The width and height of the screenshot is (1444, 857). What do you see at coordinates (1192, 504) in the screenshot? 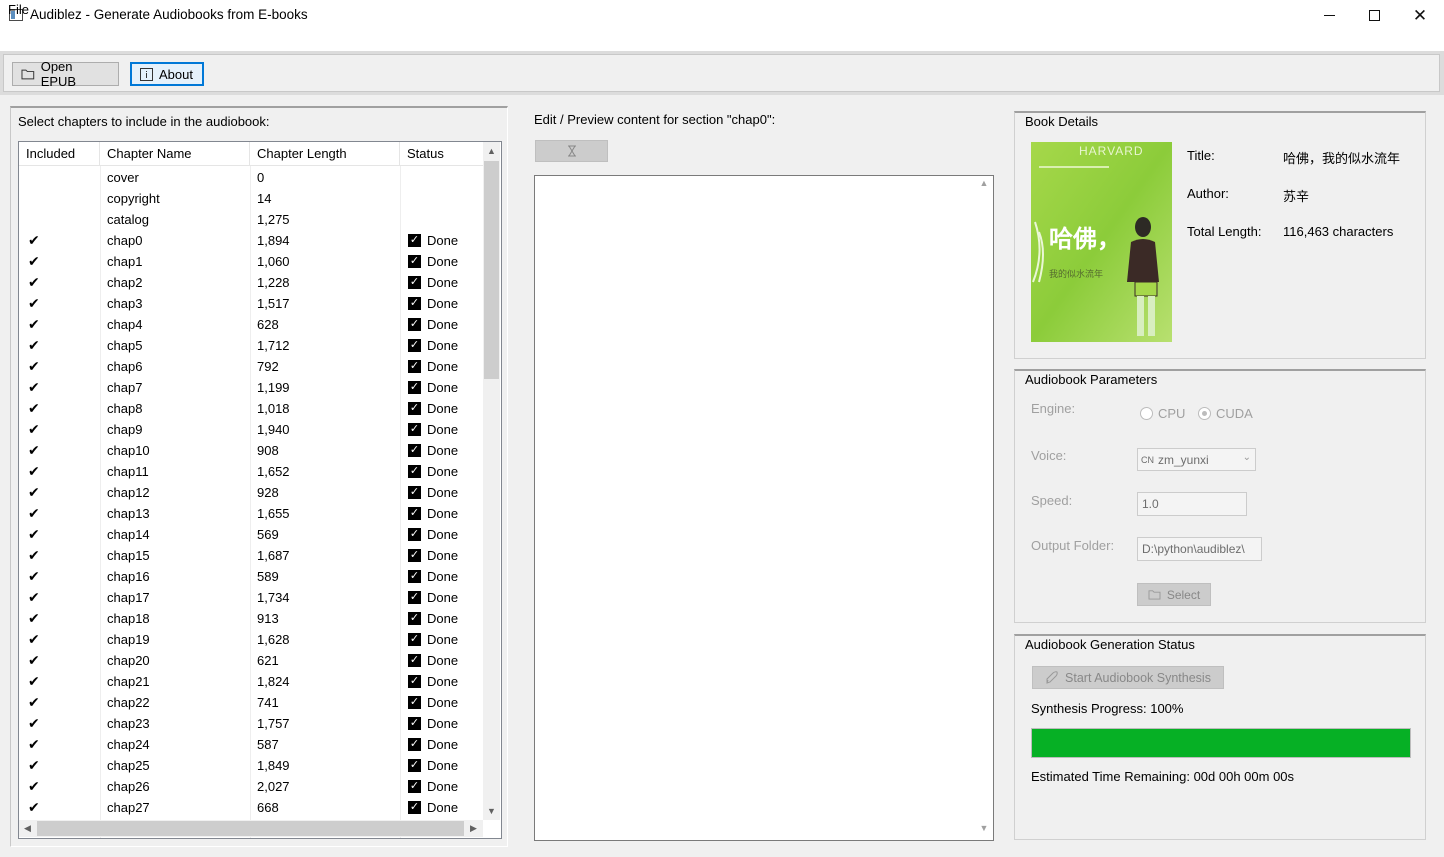
I see `speed-input: 1.0` at bounding box center [1192, 504].